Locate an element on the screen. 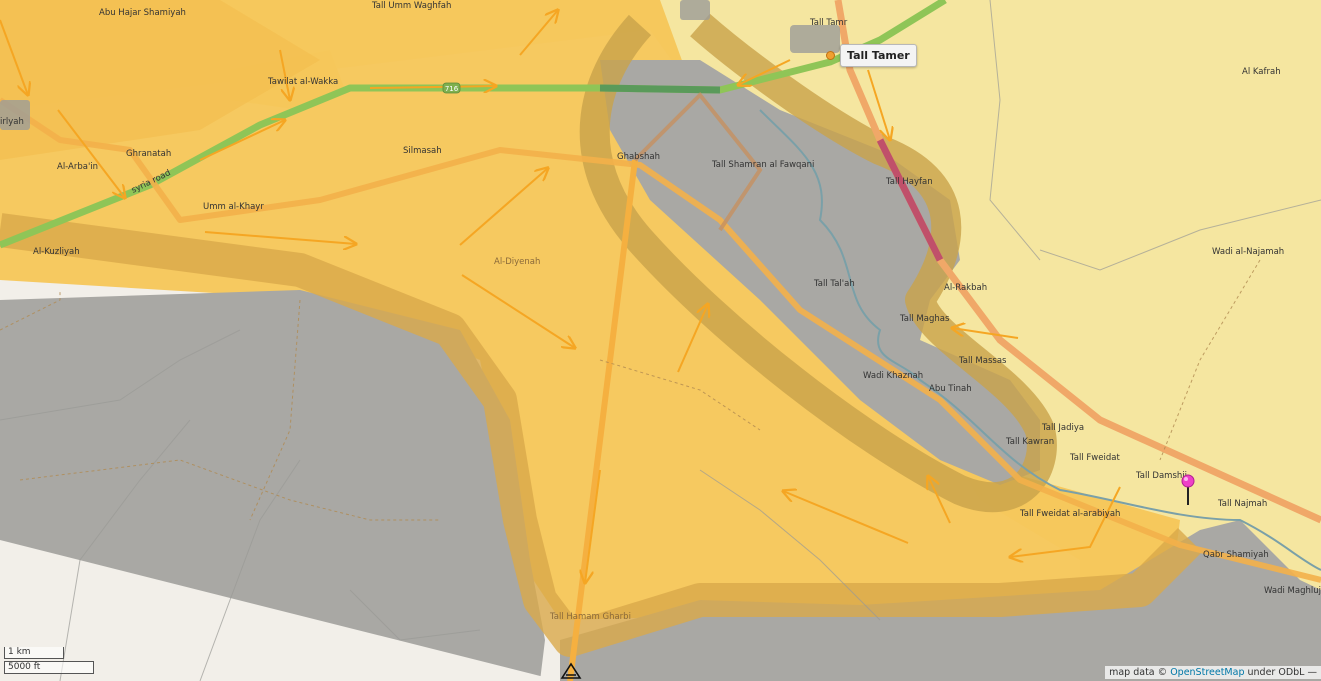 This screenshot has height=681, width=1321. attribution-prefix: map data © is located at coordinates (1138, 672).